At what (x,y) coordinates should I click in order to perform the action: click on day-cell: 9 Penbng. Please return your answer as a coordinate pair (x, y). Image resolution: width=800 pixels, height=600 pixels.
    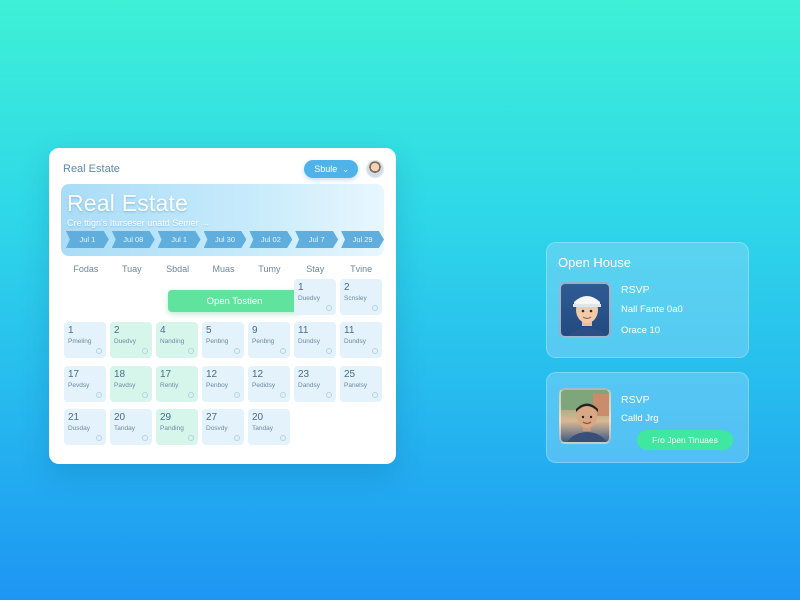
    Looking at the image, I should click on (269, 340).